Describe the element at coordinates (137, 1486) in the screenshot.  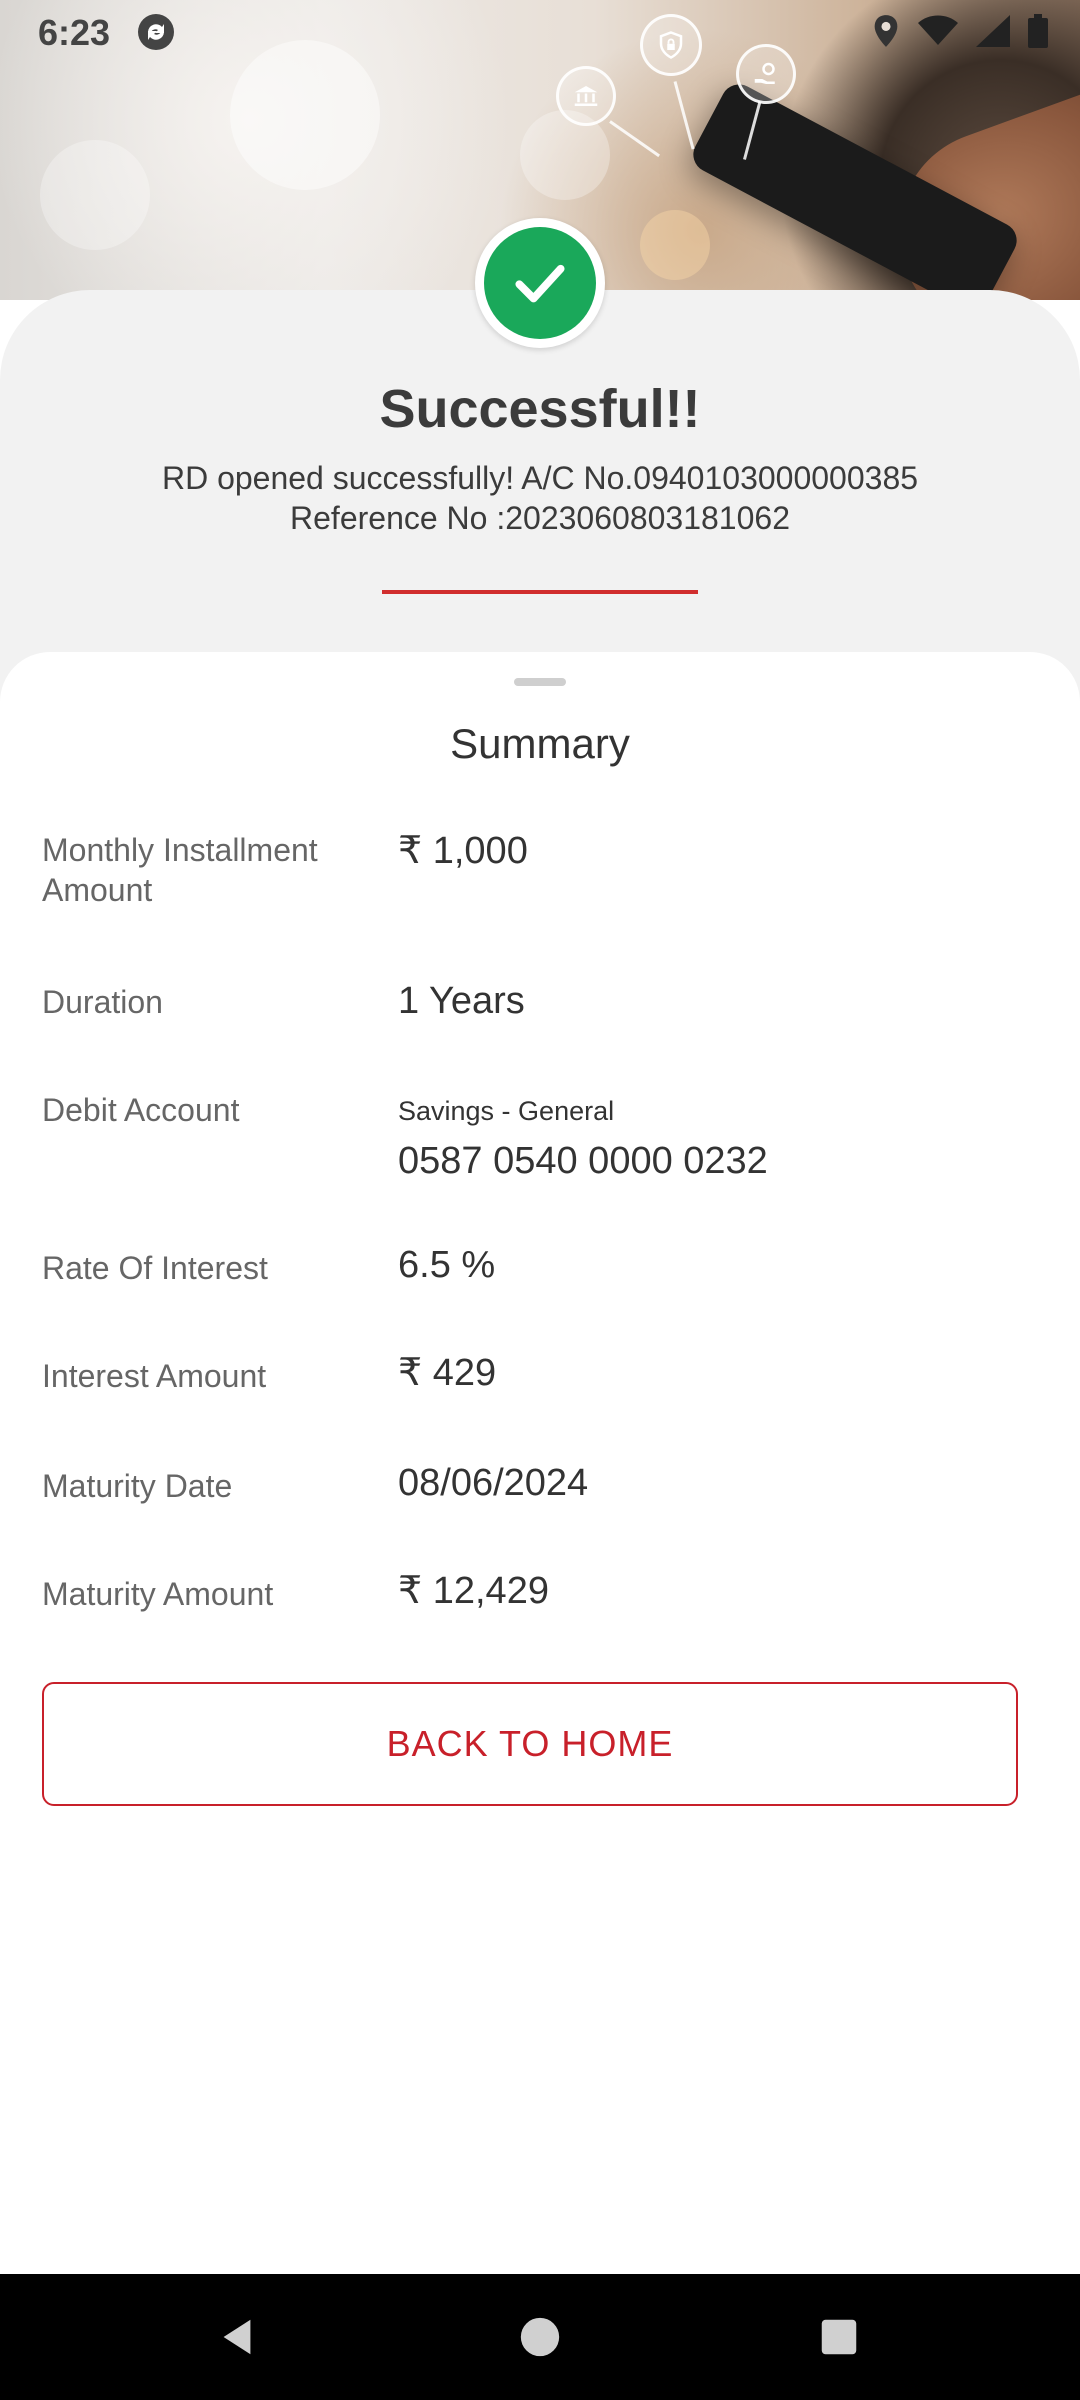
I see `maturity-date-label: Maturity Date` at that location.